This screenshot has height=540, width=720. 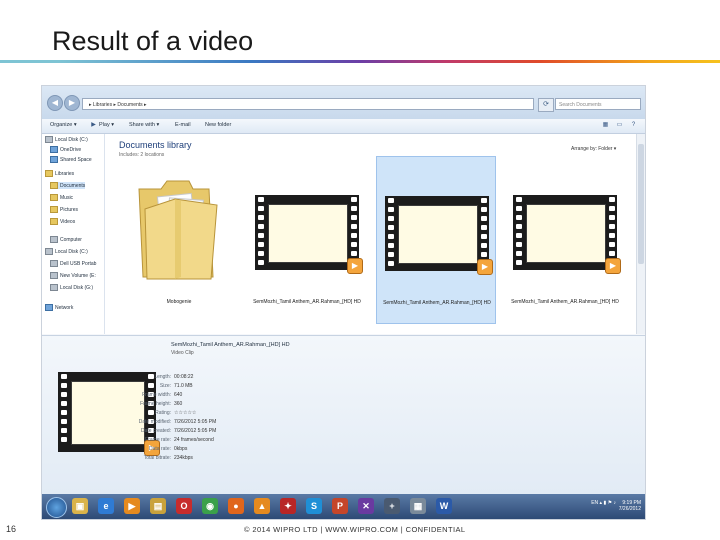 I want to click on organize-button: Organize ▾, so click(x=63, y=125).